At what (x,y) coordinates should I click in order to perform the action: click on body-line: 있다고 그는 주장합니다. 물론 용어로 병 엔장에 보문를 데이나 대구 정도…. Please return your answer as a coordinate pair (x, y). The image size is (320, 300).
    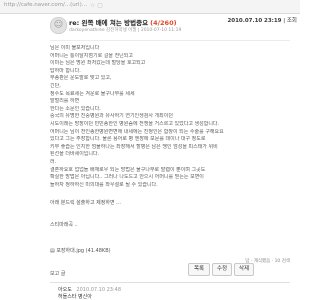
    Looking at the image, I should click on (128, 139).